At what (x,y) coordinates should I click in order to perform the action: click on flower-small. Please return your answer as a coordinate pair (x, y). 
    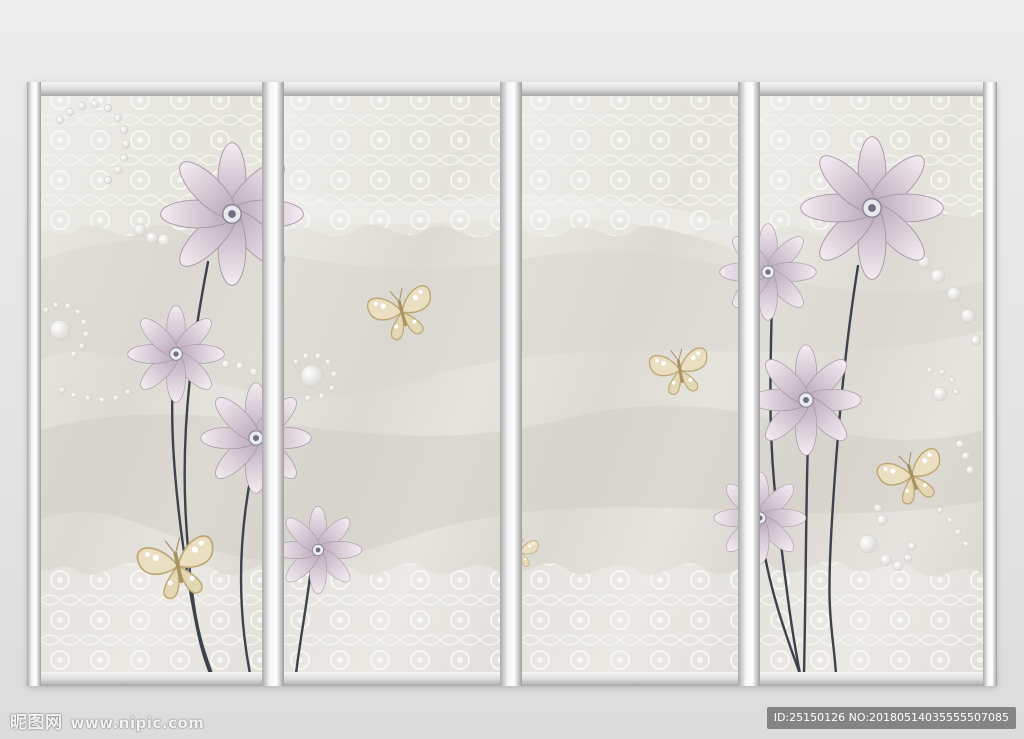
    Looking at the image, I should click on (318, 550).